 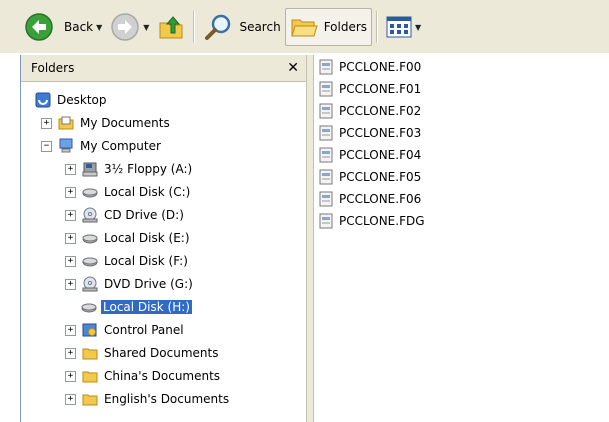 I want to click on tree-item-cd-d: + CD Drive (D:), so click(x=125, y=215).